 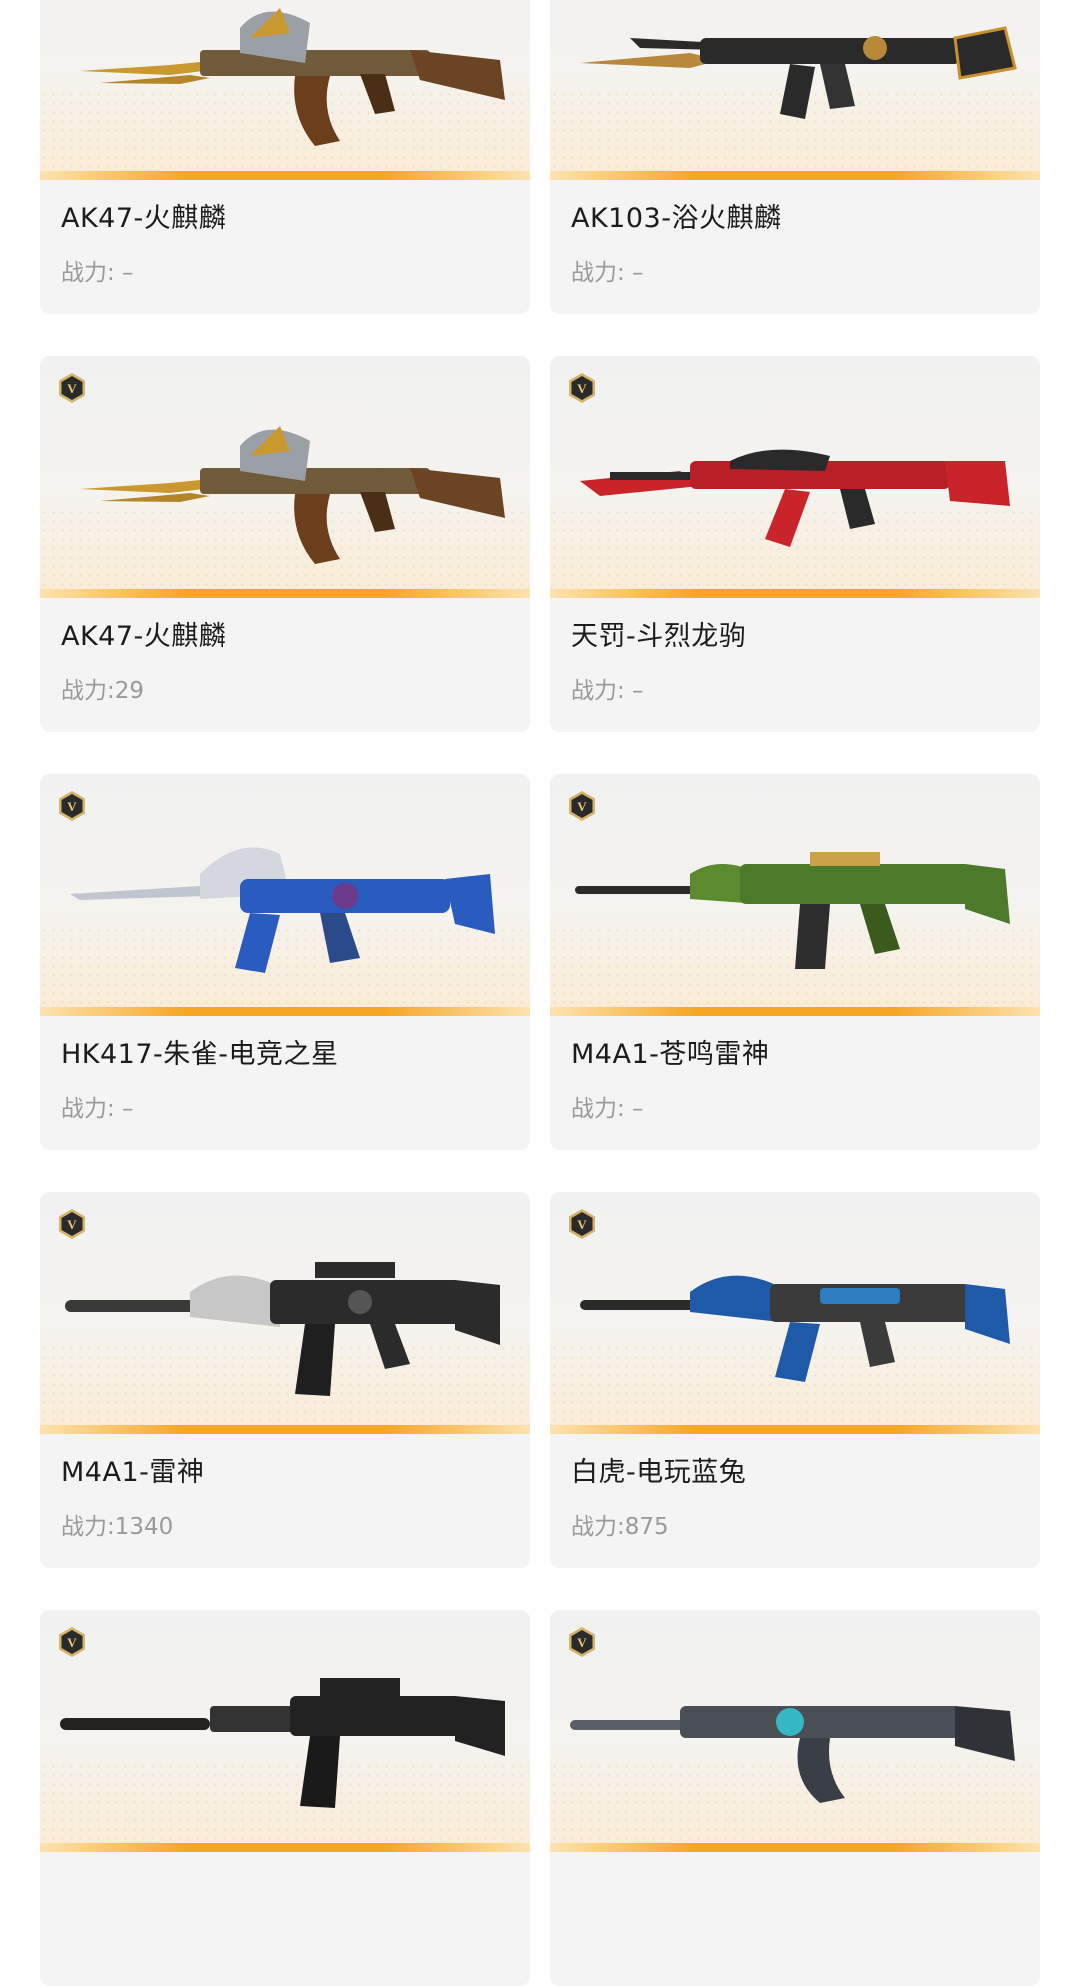 What do you see at coordinates (792, 1754) in the screenshot?
I see `ak-cyan-mech-icon` at bounding box center [792, 1754].